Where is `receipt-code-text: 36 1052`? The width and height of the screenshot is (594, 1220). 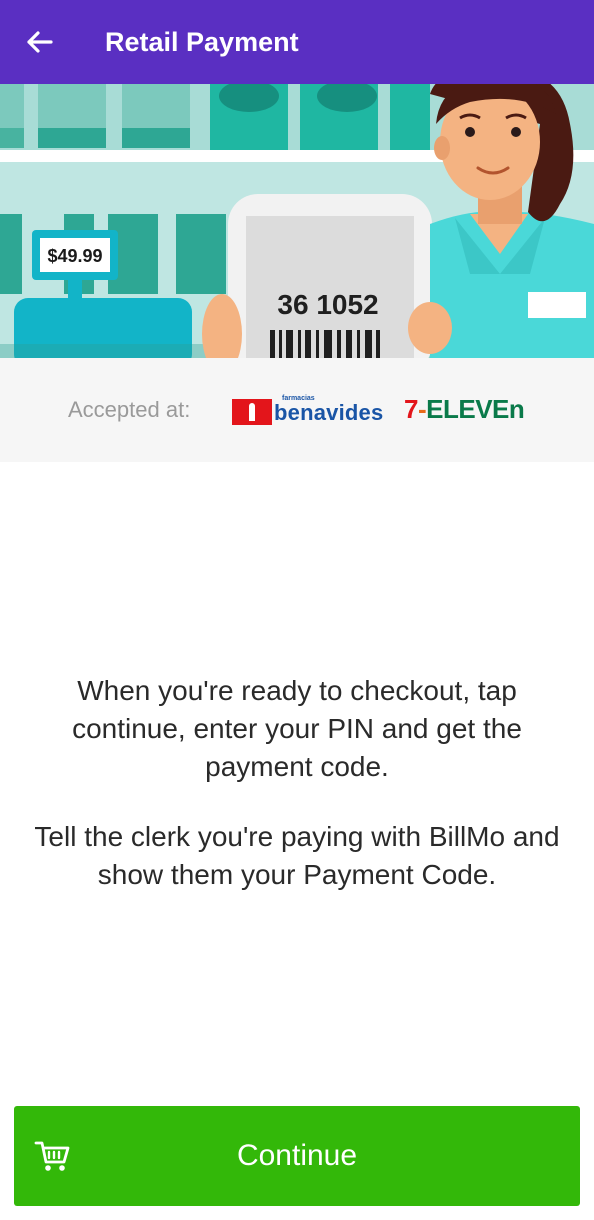
receipt-code-text: 36 1052 is located at coordinates (327, 304).